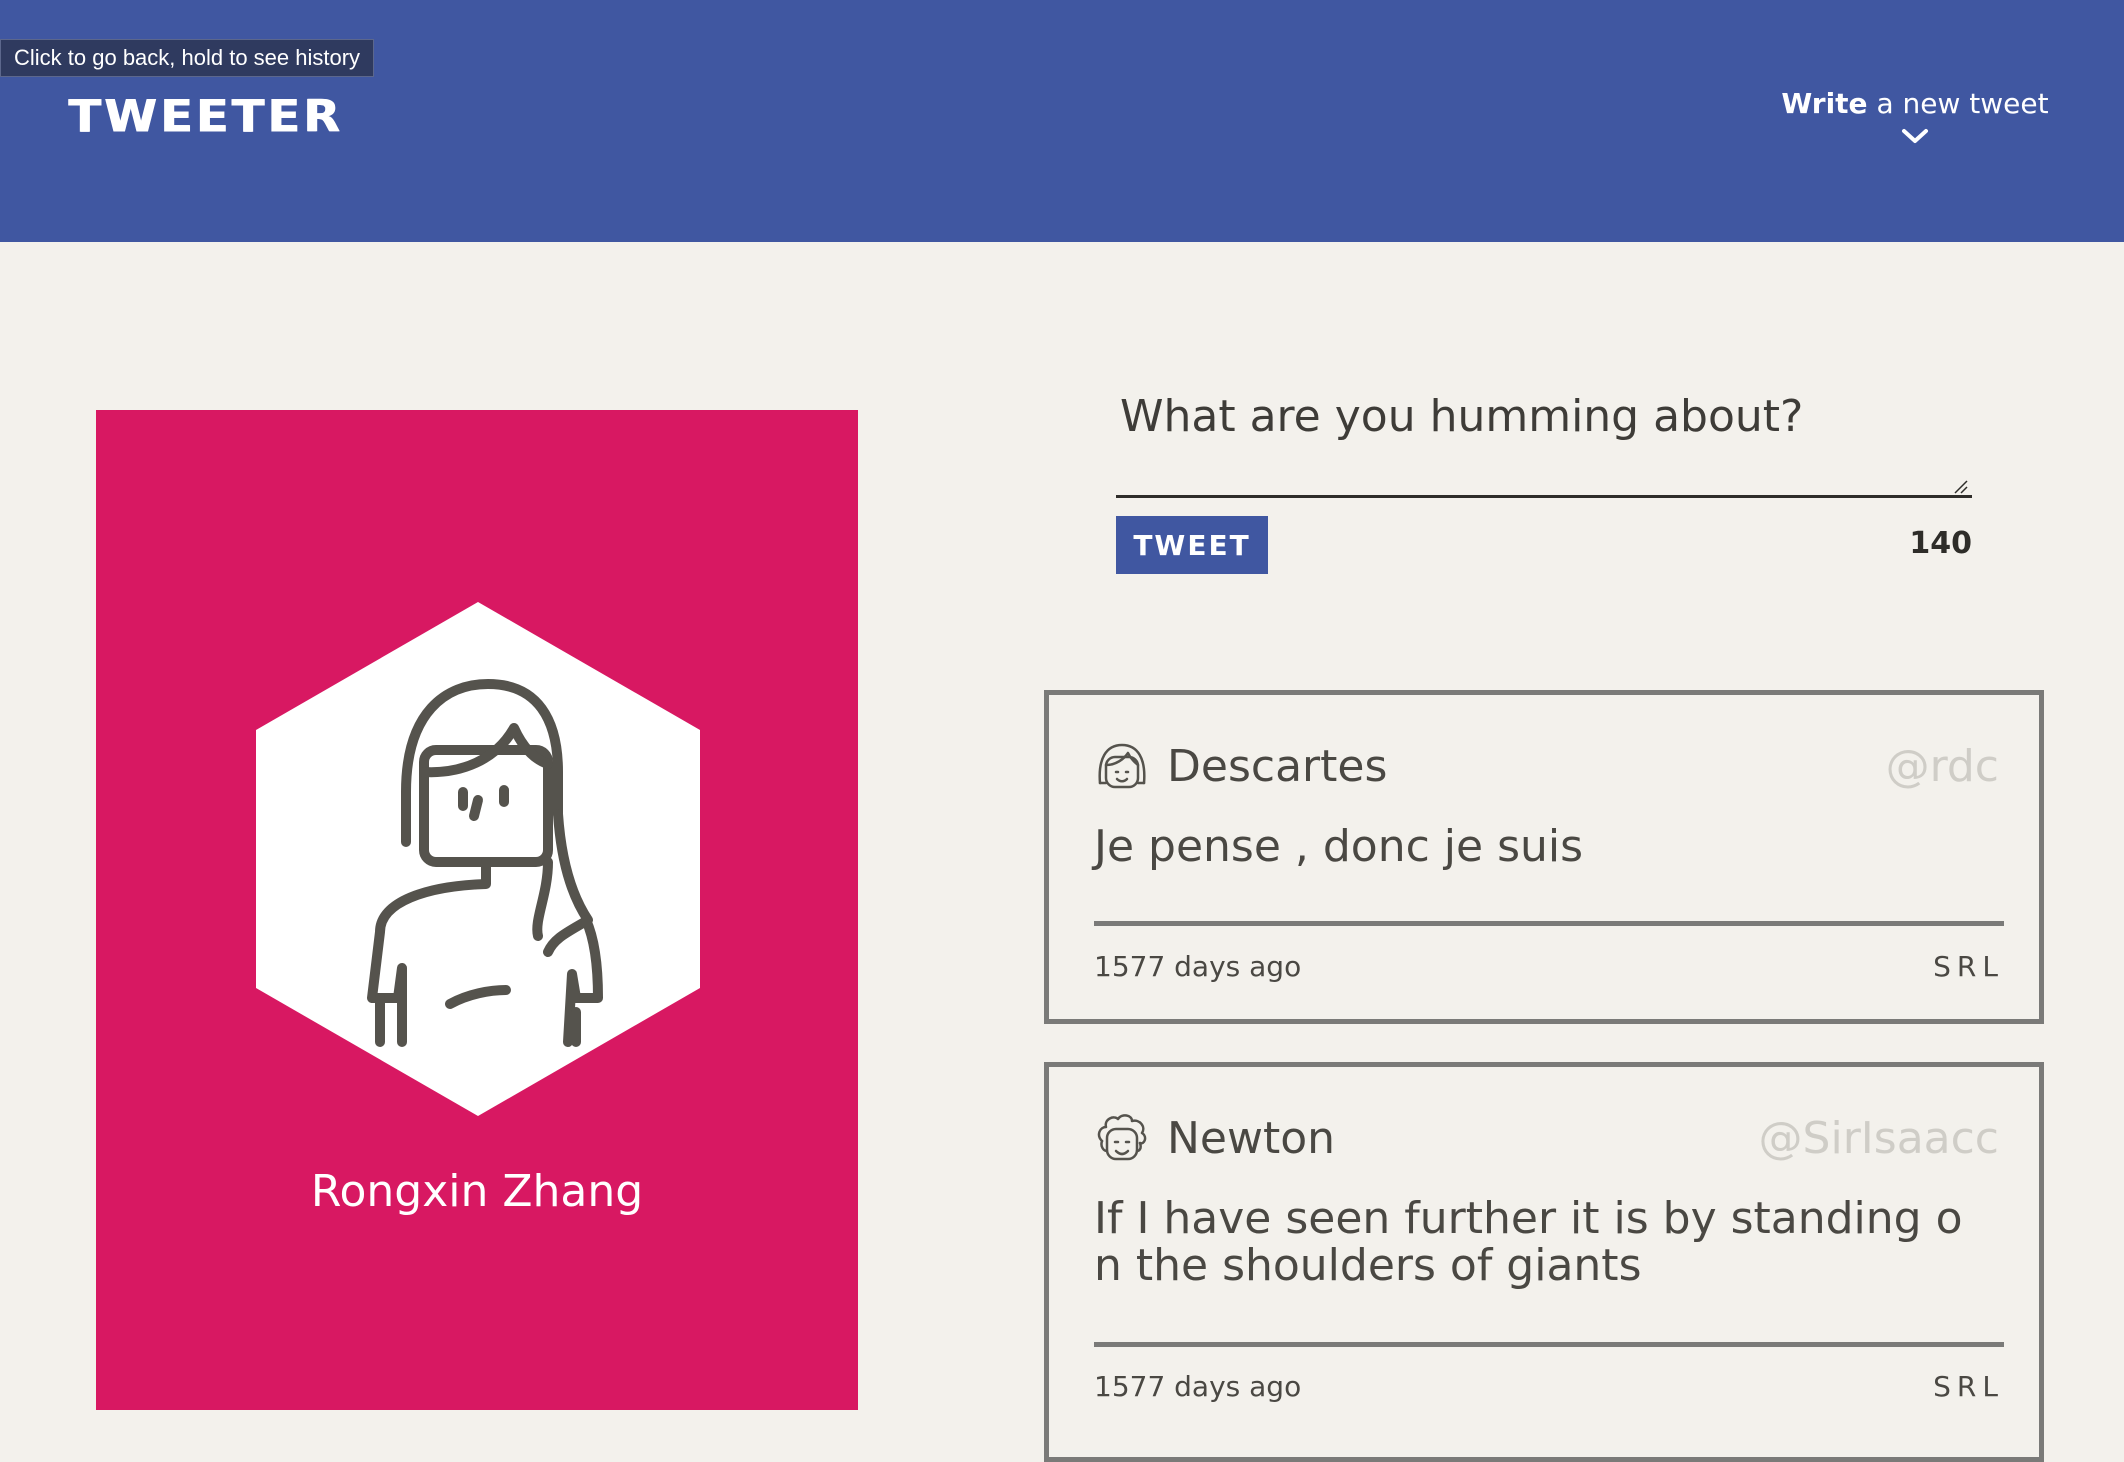  I want to click on woman-avatar-icon, so click(478, 859).